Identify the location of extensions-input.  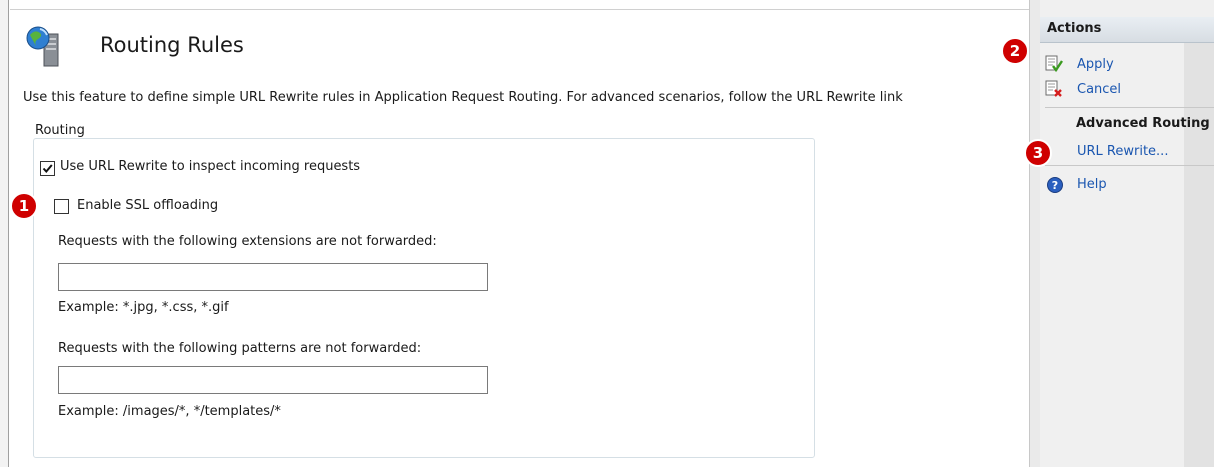
(273, 277).